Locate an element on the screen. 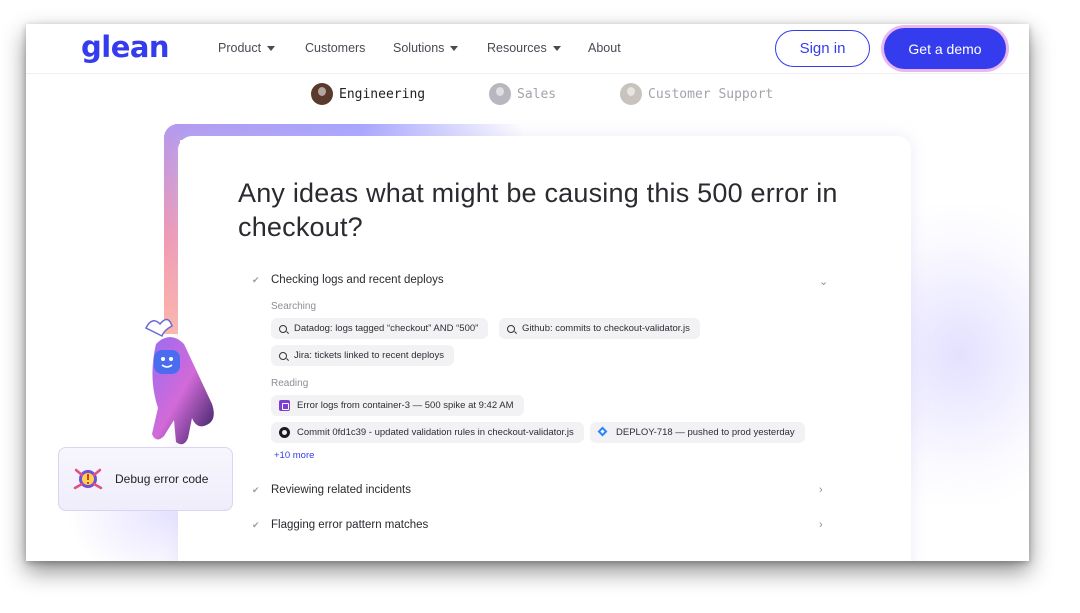 This screenshot has width=1080, height=613. nav-item-label: About is located at coordinates (604, 48).